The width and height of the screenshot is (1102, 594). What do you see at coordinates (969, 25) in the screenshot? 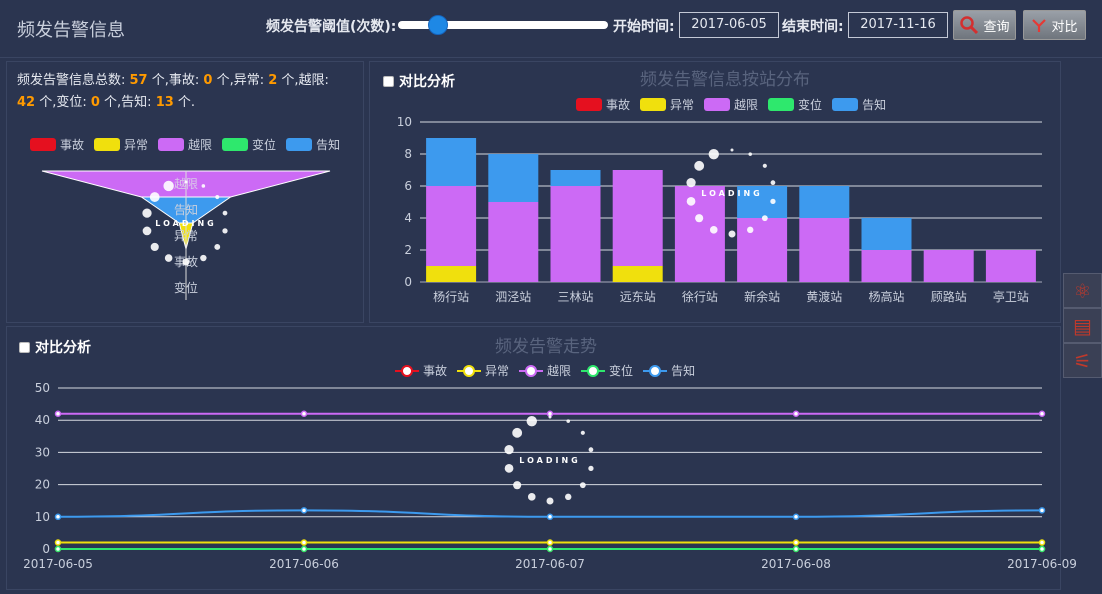
I see `search-icon` at bounding box center [969, 25].